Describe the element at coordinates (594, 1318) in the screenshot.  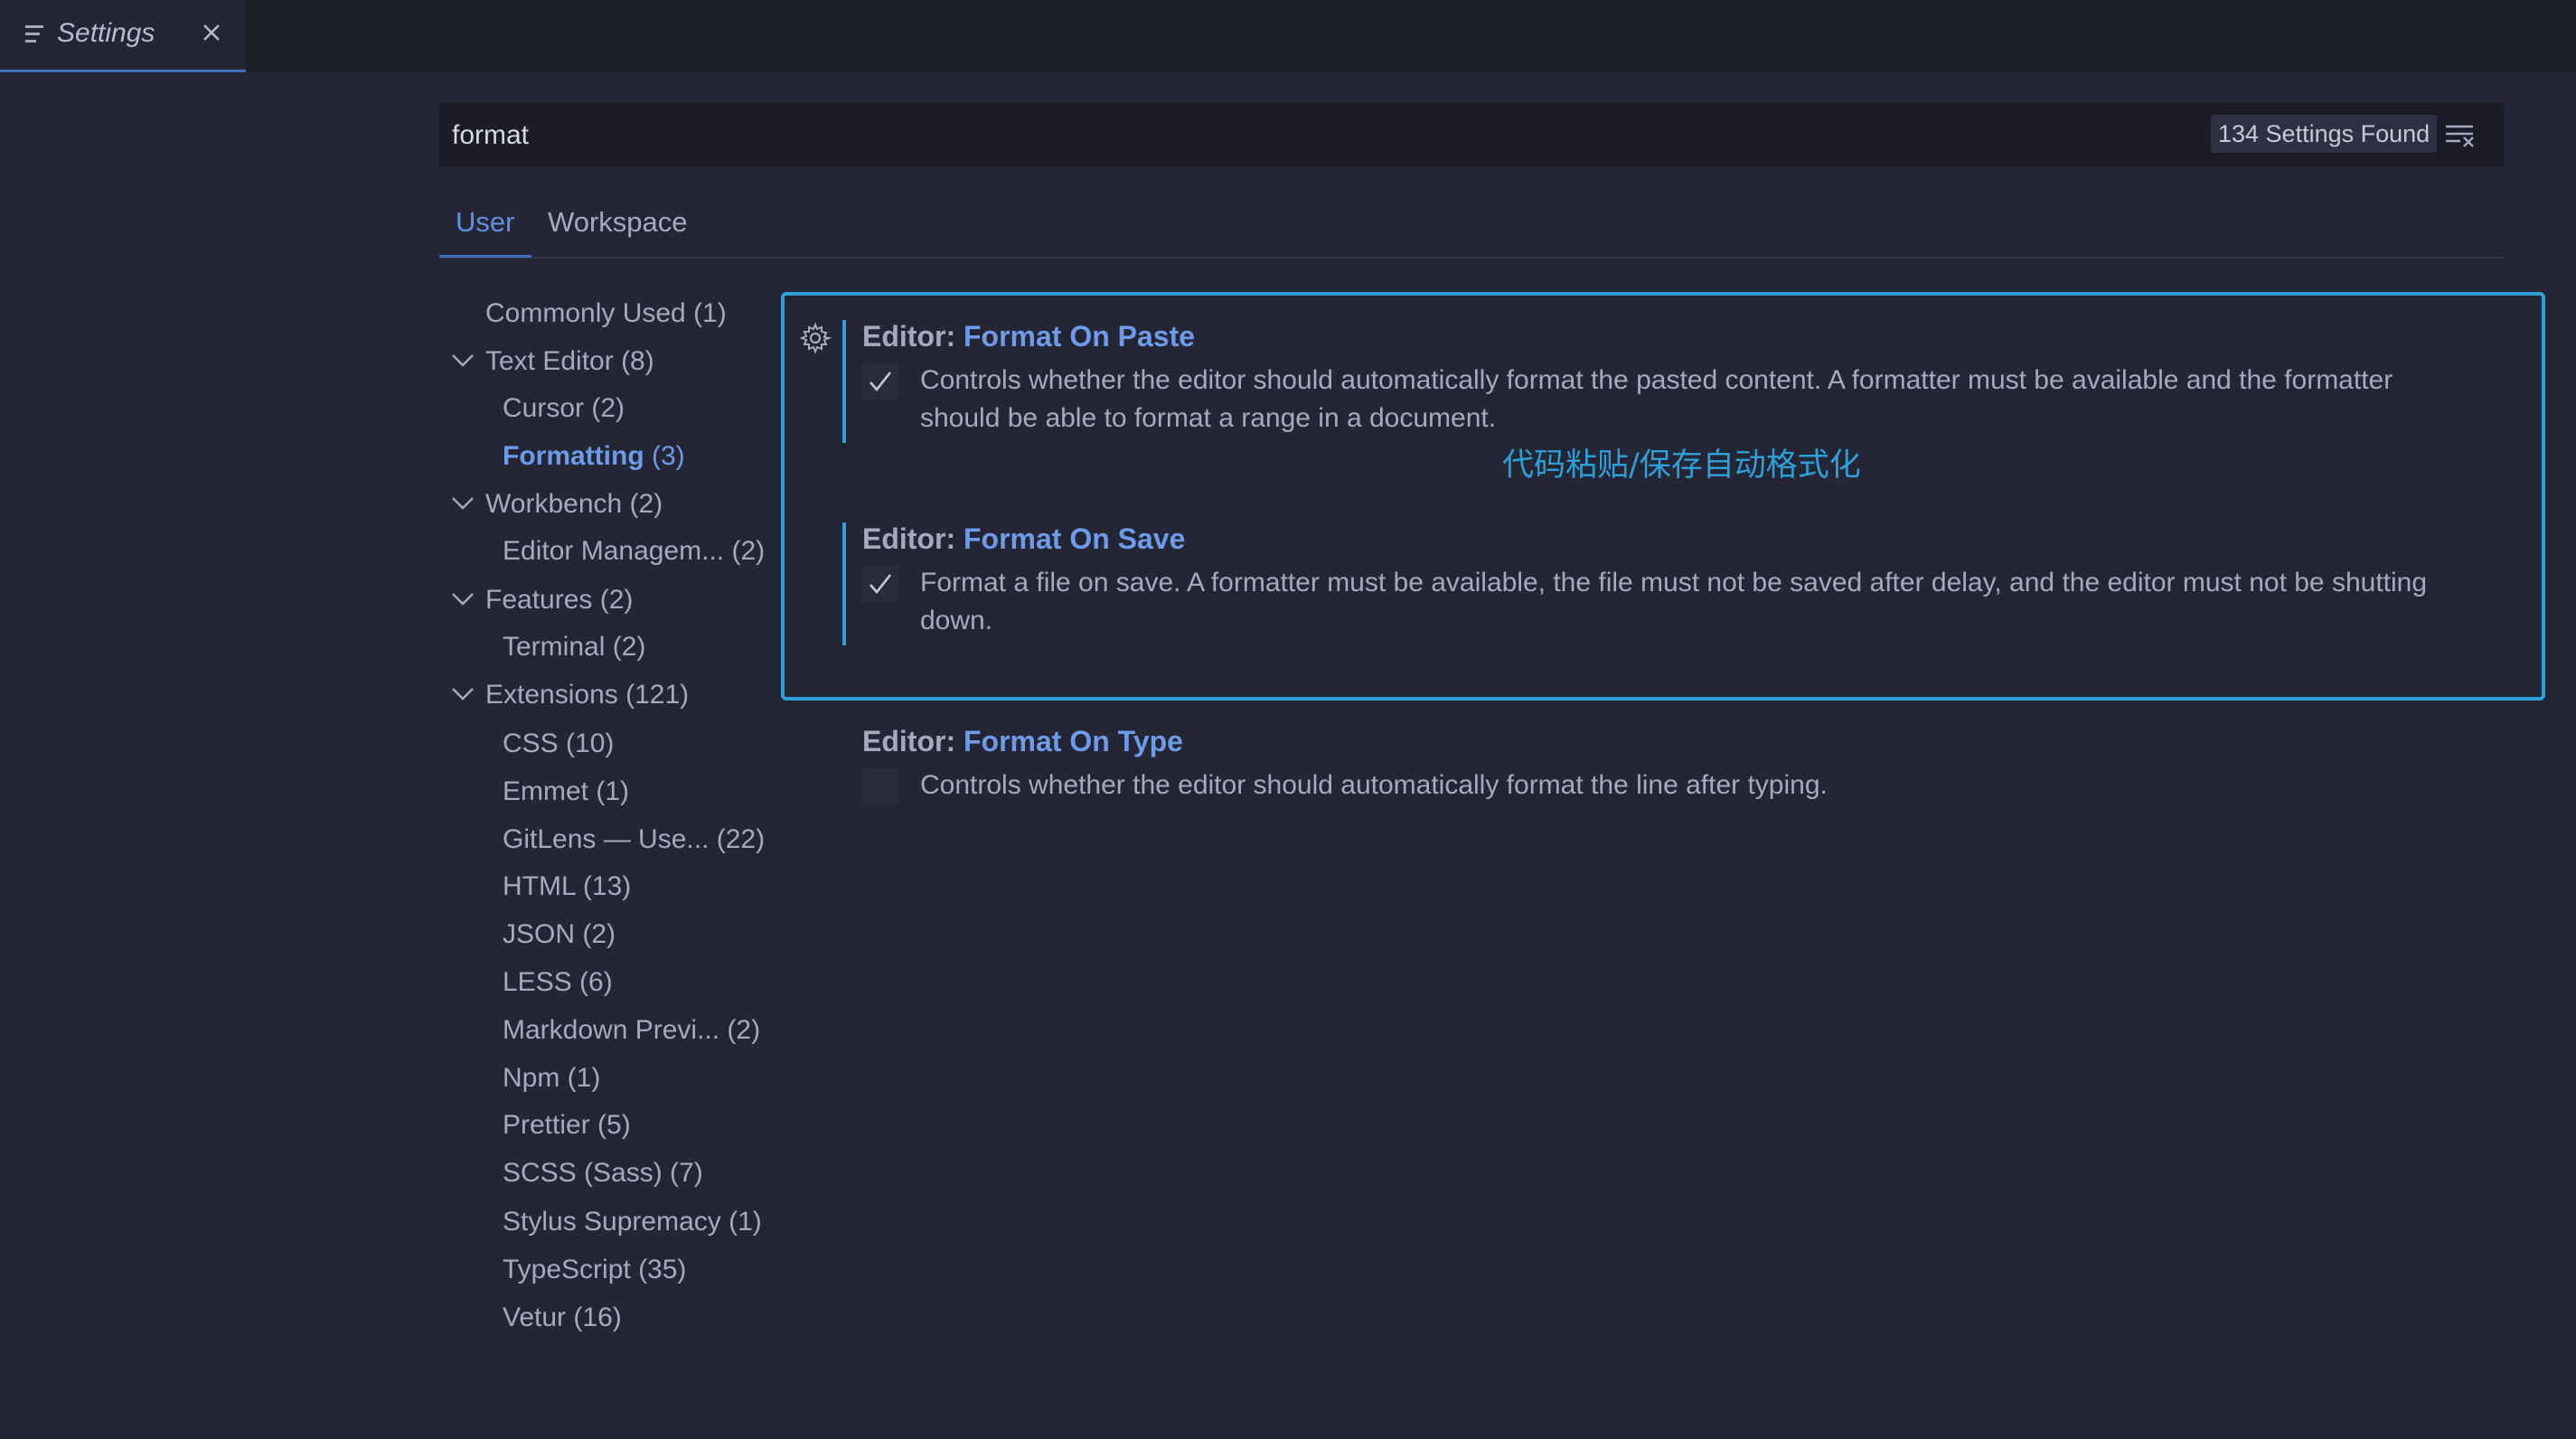
I see `toc-item-count: (16)` at that location.